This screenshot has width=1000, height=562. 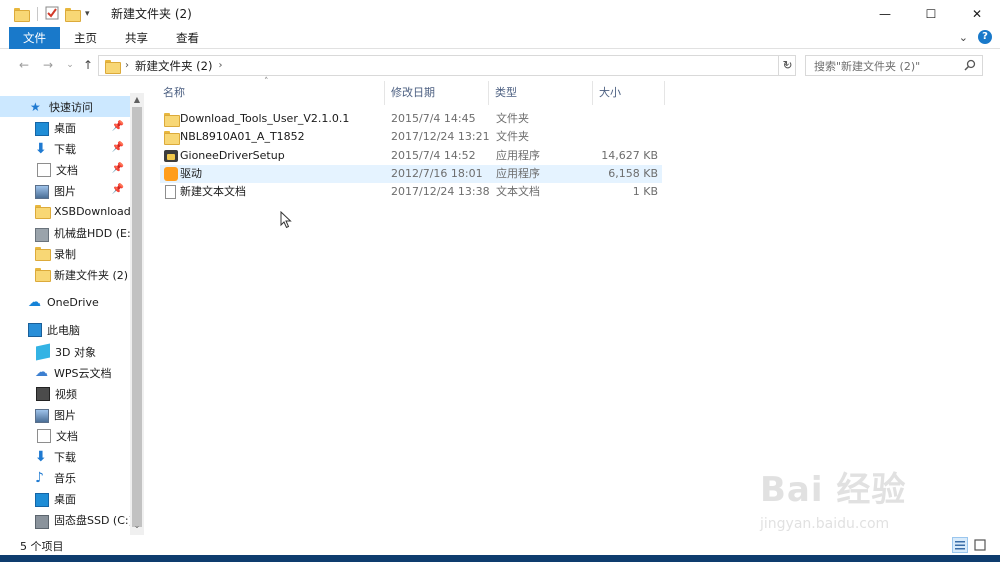 What do you see at coordinates (94, 233) in the screenshot?
I see `sidebar-item-label: 机械盘HDD (E:)` at bounding box center [94, 233].